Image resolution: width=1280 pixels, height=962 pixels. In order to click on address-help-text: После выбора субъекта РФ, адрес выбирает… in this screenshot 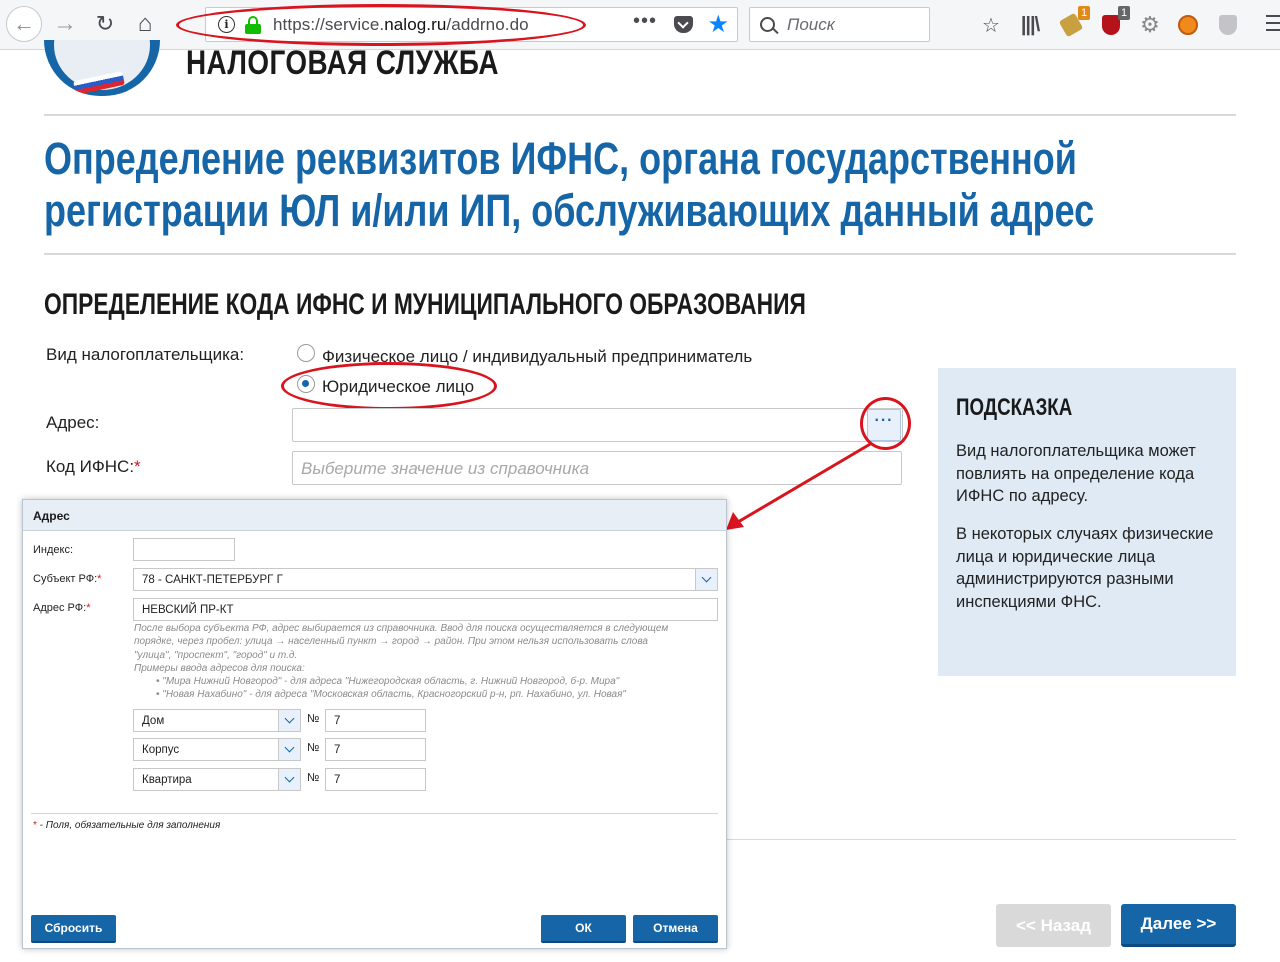, I will do `click(424, 662)`.